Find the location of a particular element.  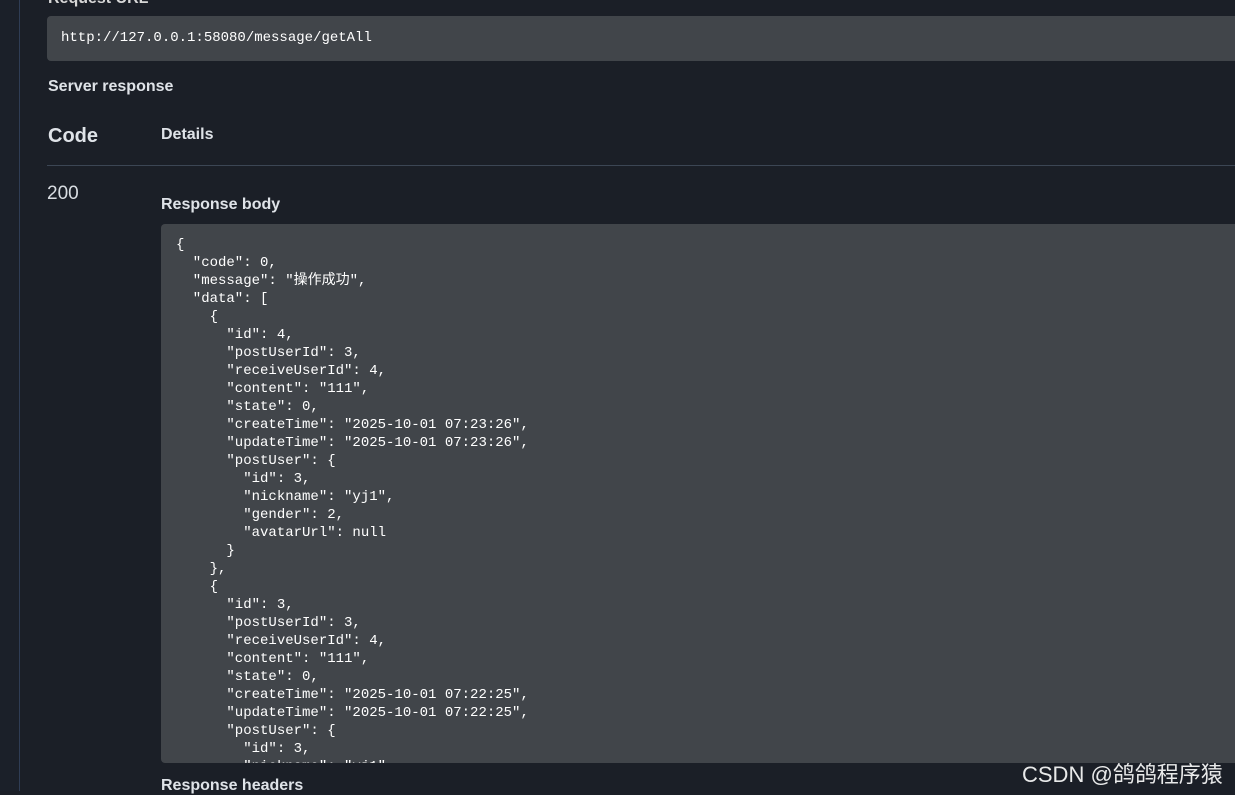

server-response-title: Server response is located at coordinates (111, 86).